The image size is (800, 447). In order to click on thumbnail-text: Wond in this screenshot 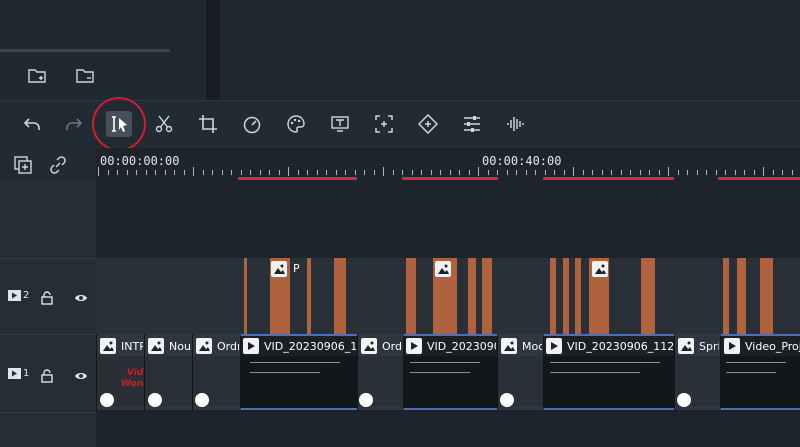, I will do `click(132, 384)`.